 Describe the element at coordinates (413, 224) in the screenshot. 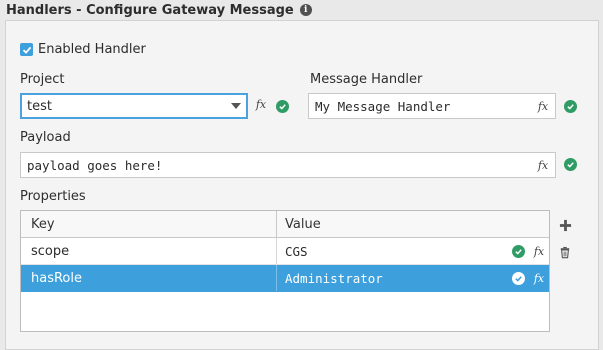

I see `column-header-value: Value` at that location.